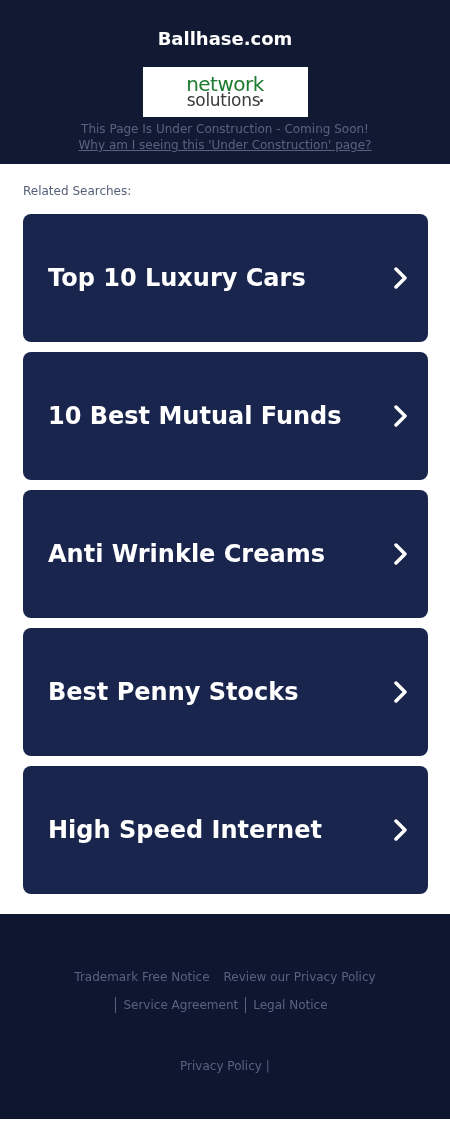 The width and height of the screenshot is (450, 1122). I want to click on footer-link: Privacy Policy, so click(221, 1066).